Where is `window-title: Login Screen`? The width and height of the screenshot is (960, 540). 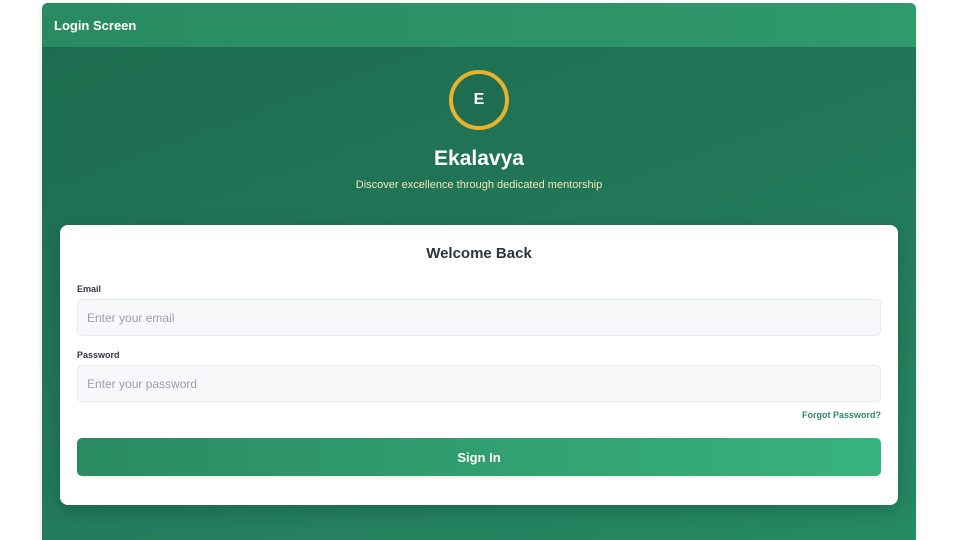
window-title: Login Screen is located at coordinates (95, 25).